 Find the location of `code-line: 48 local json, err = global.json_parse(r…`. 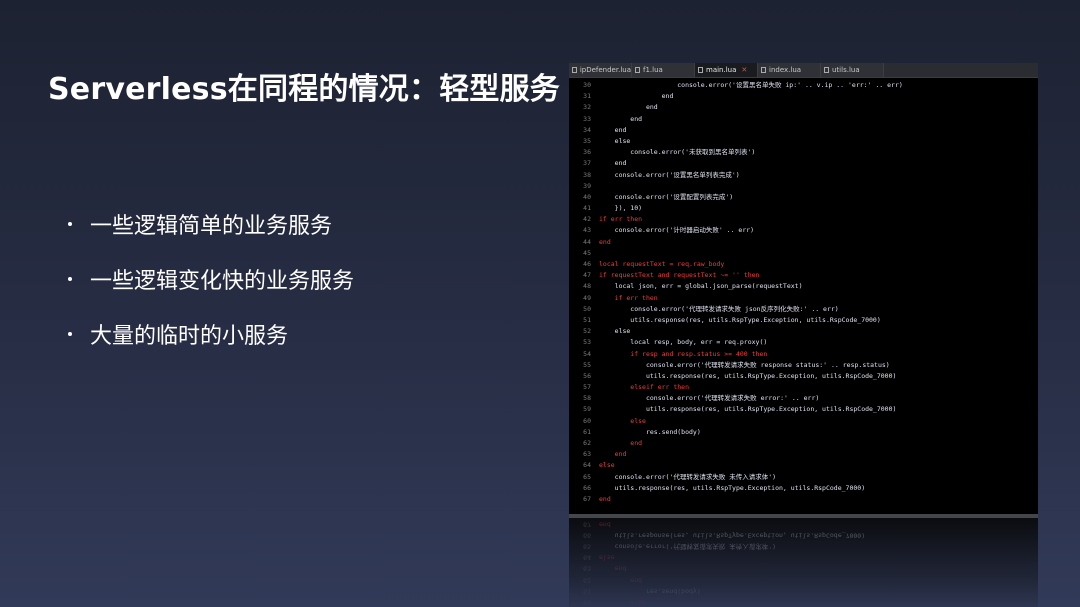

code-line: 48 local json, err = global.json_parse(r… is located at coordinates (803, 286).